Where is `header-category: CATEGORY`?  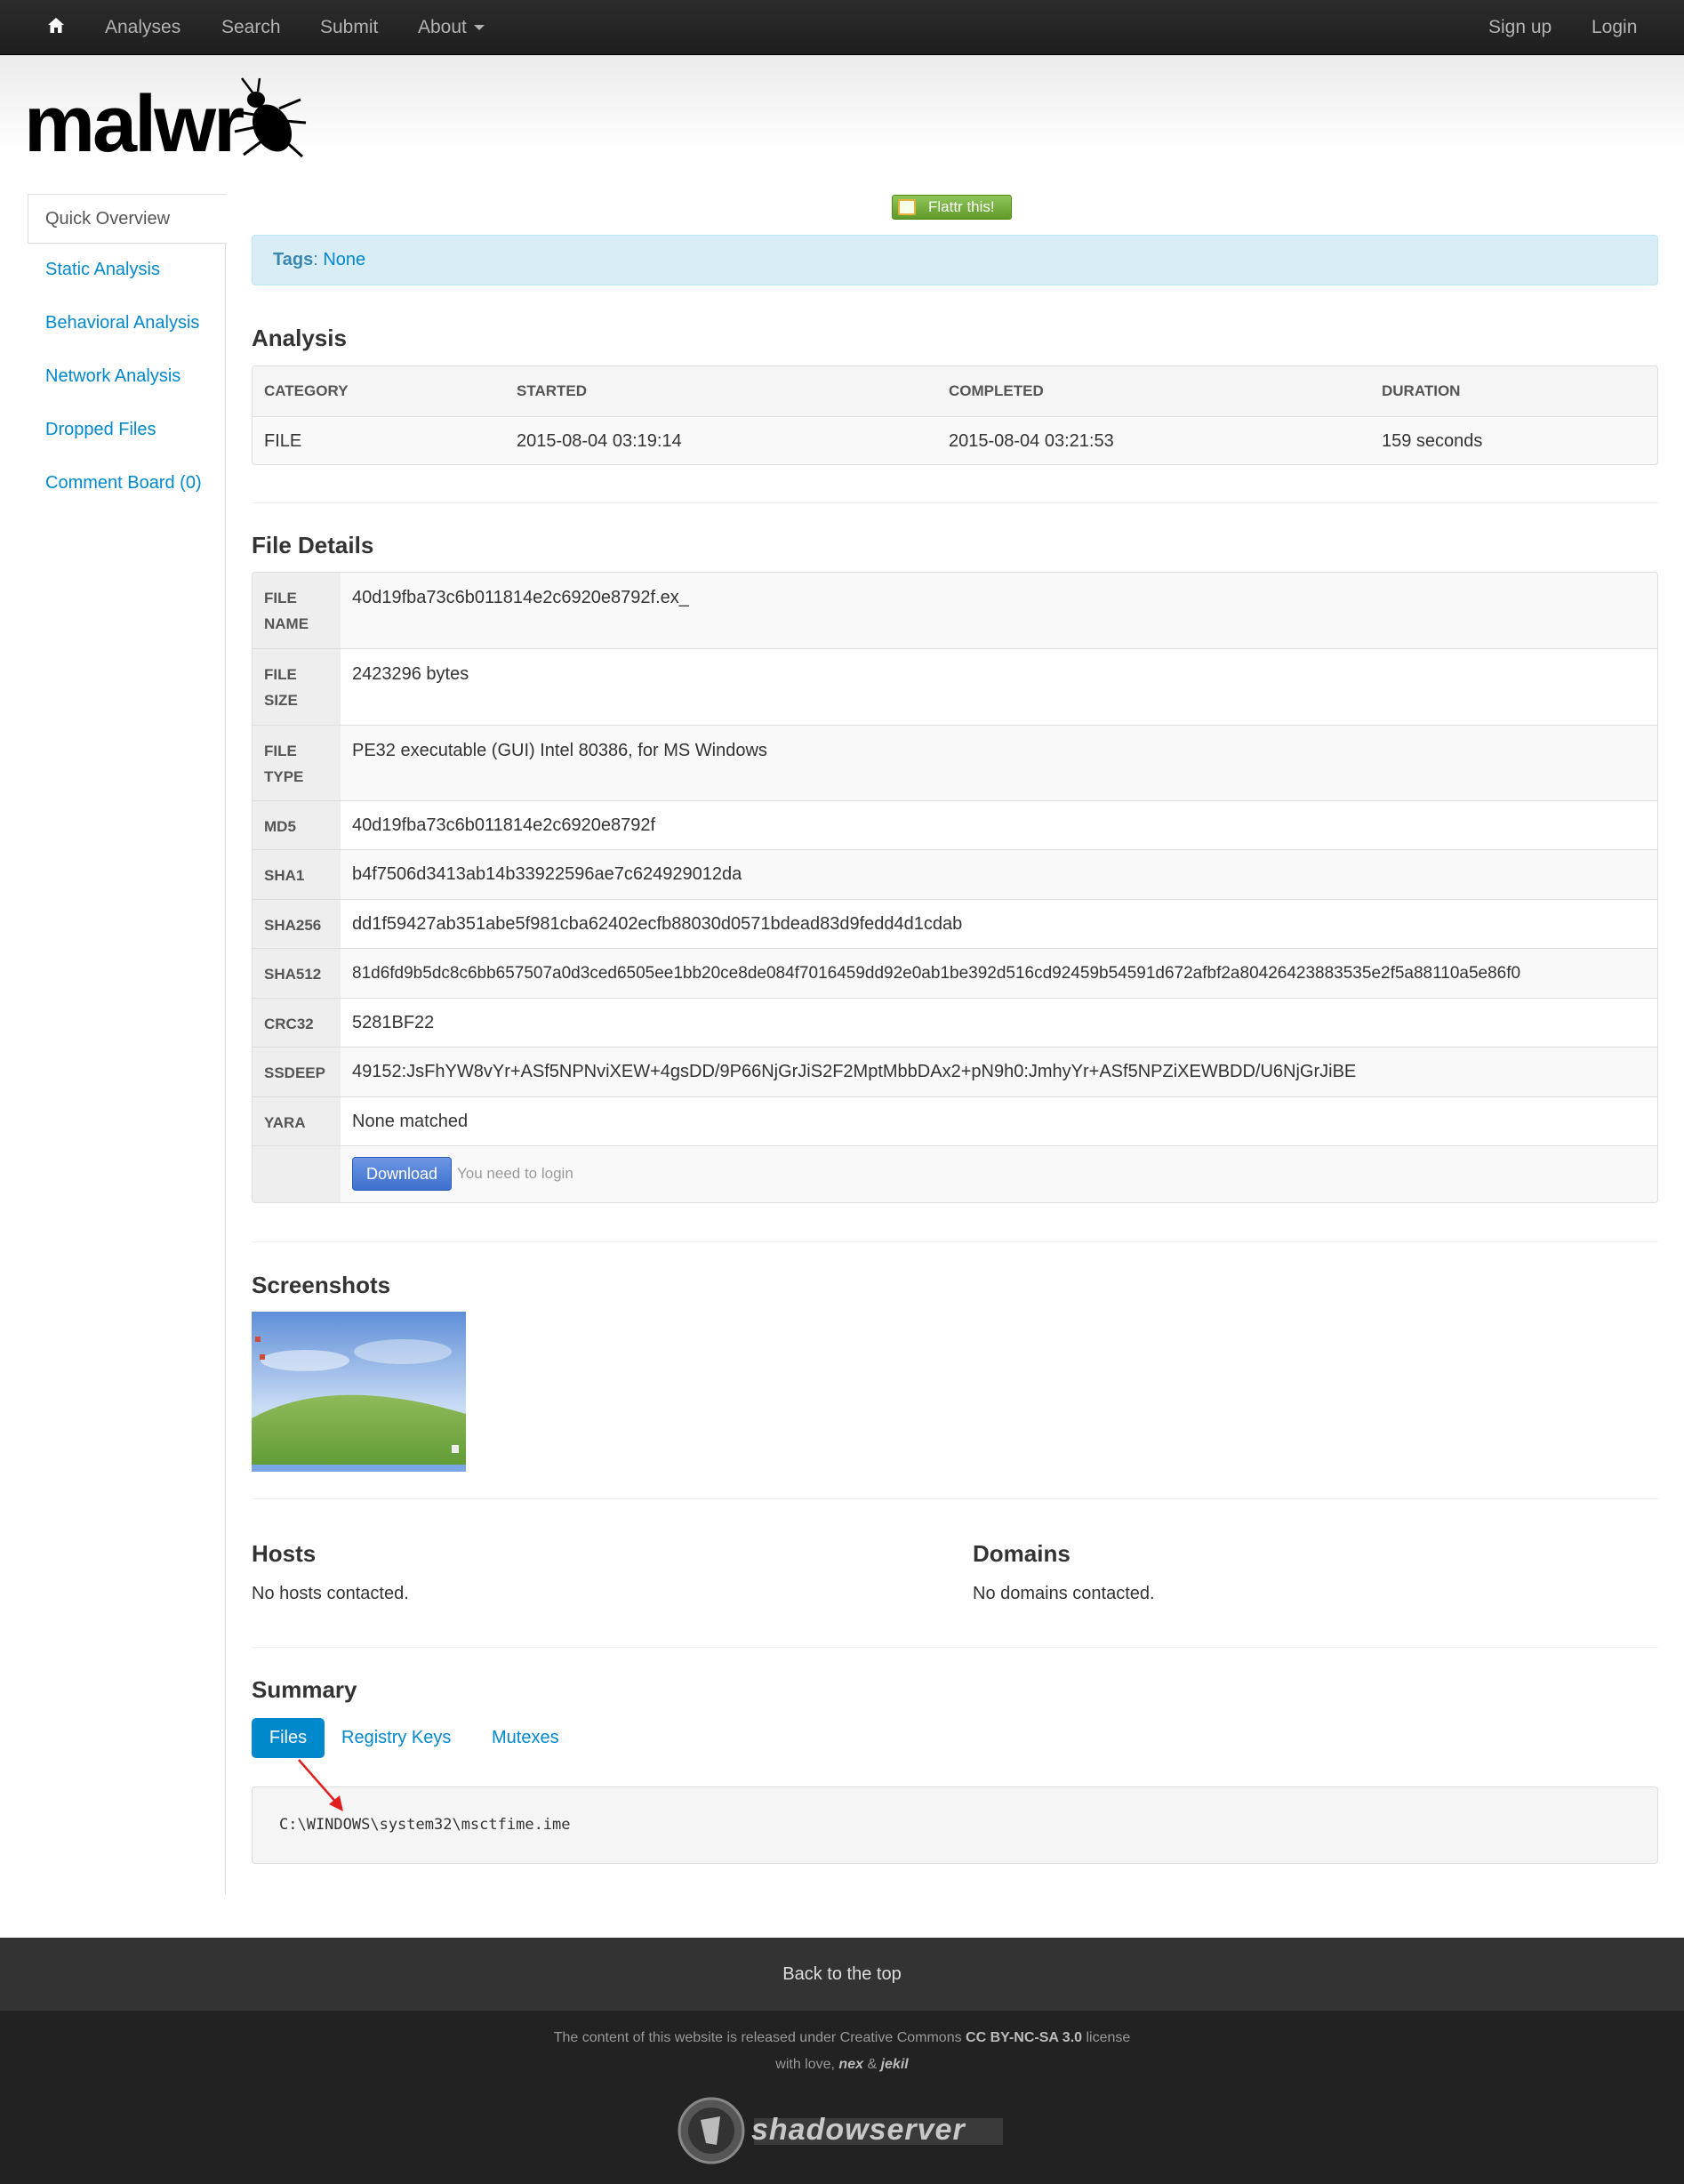 header-category: CATEGORY is located at coordinates (307, 390).